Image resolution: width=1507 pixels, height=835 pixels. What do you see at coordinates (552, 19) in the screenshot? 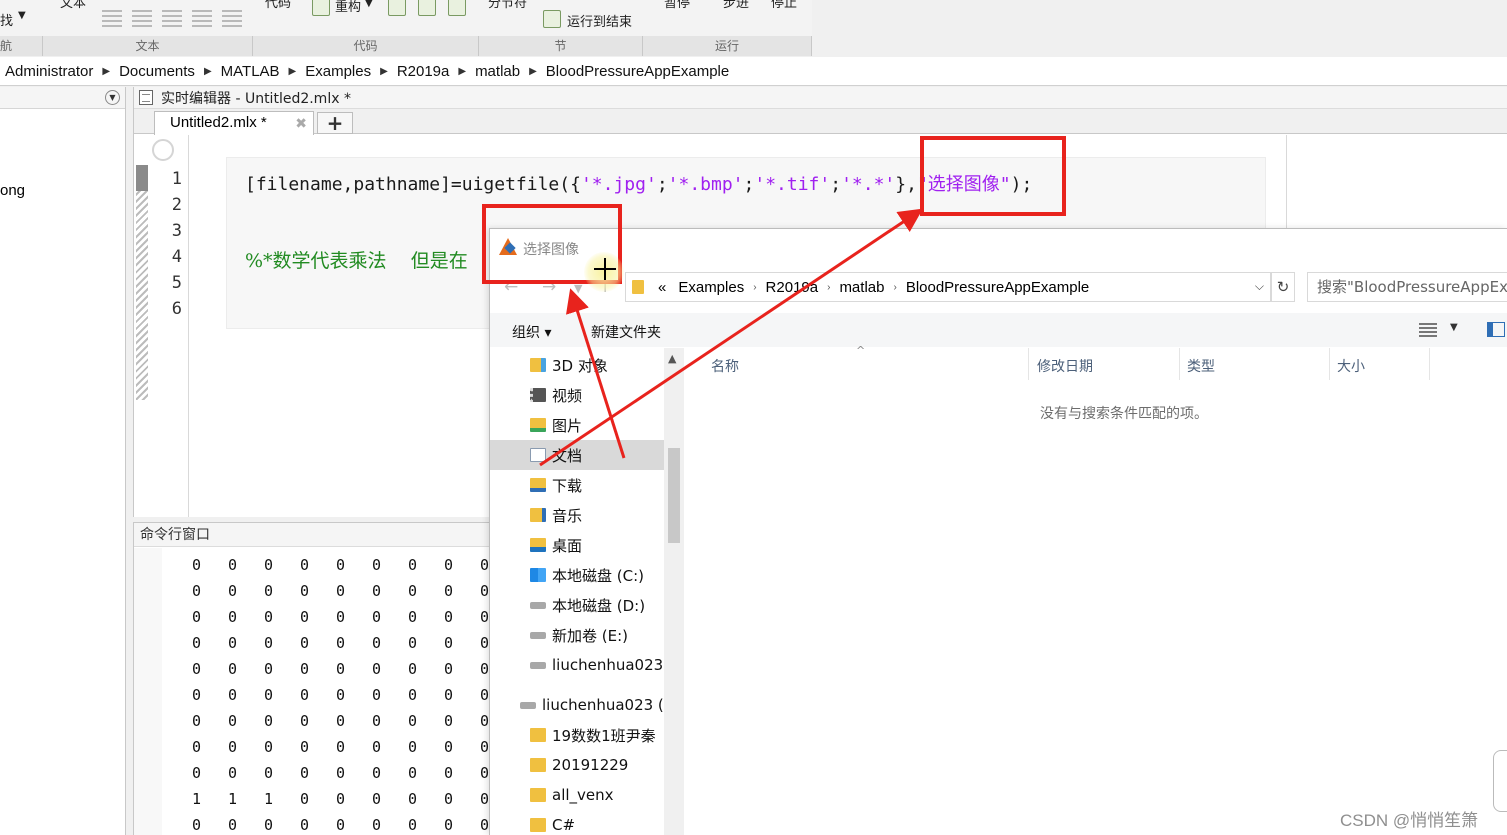
I see `run-to-end-icon` at bounding box center [552, 19].